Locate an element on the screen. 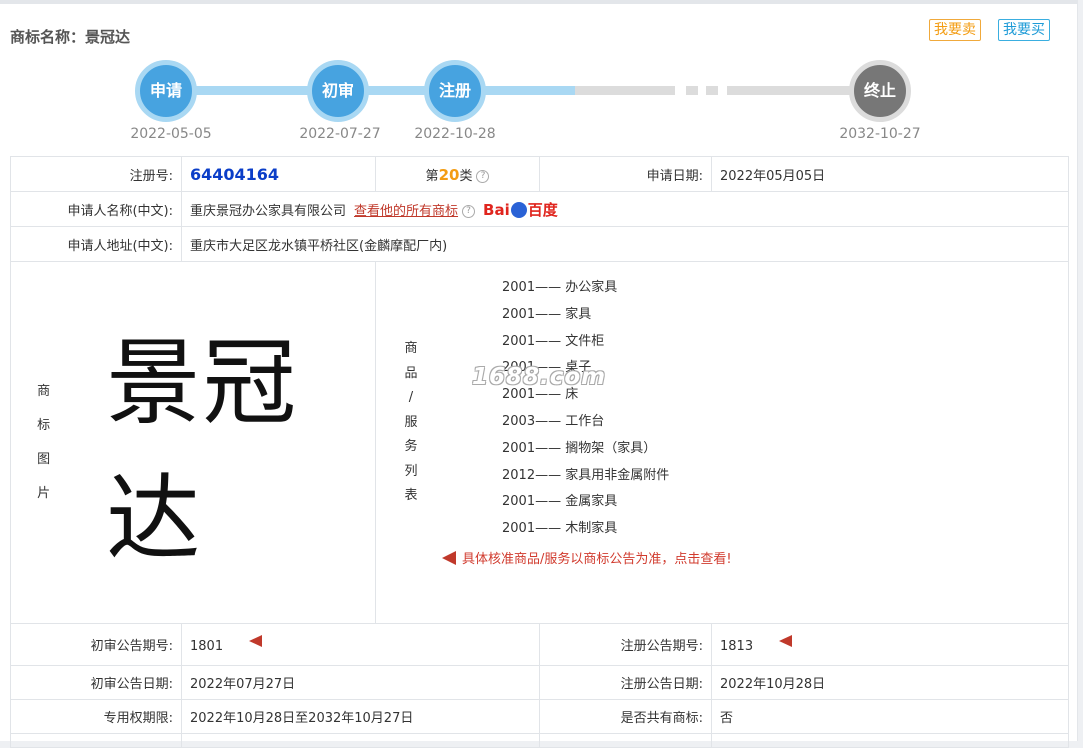 The image size is (1083, 748). timeline-progress is located at coordinates (370, 90).